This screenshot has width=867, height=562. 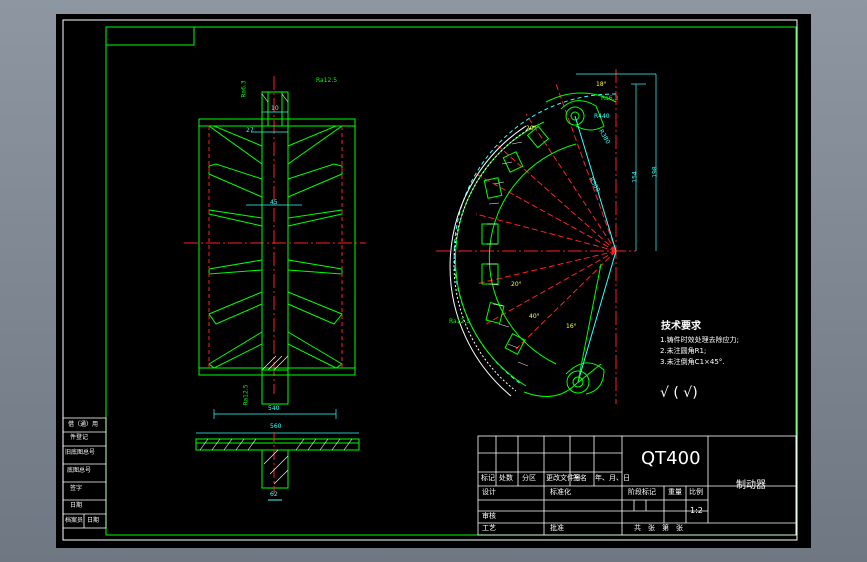 I want to click on tech-req-title: 技术要求, so click(x=681, y=326).